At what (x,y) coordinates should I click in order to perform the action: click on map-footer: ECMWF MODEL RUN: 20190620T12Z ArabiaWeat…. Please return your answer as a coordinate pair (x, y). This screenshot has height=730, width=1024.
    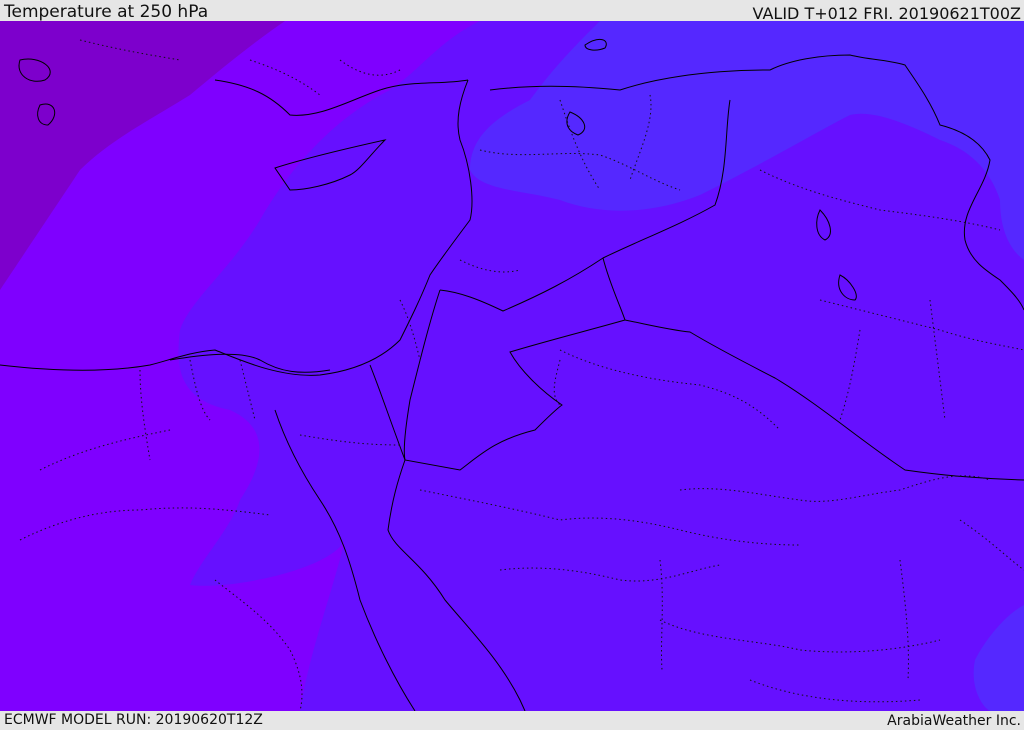
    Looking at the image, I should click on (512, 720).